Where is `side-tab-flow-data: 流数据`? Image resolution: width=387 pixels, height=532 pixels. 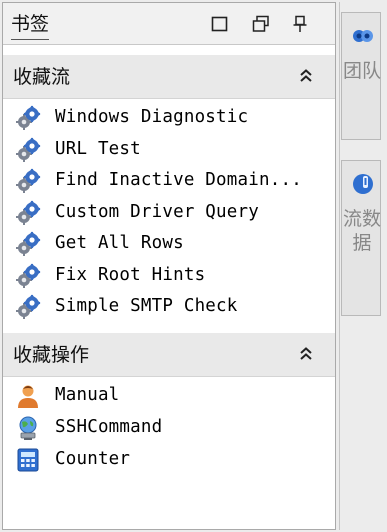 side-tab-flow-data: 流数据 is located at coordinates (361, 238).